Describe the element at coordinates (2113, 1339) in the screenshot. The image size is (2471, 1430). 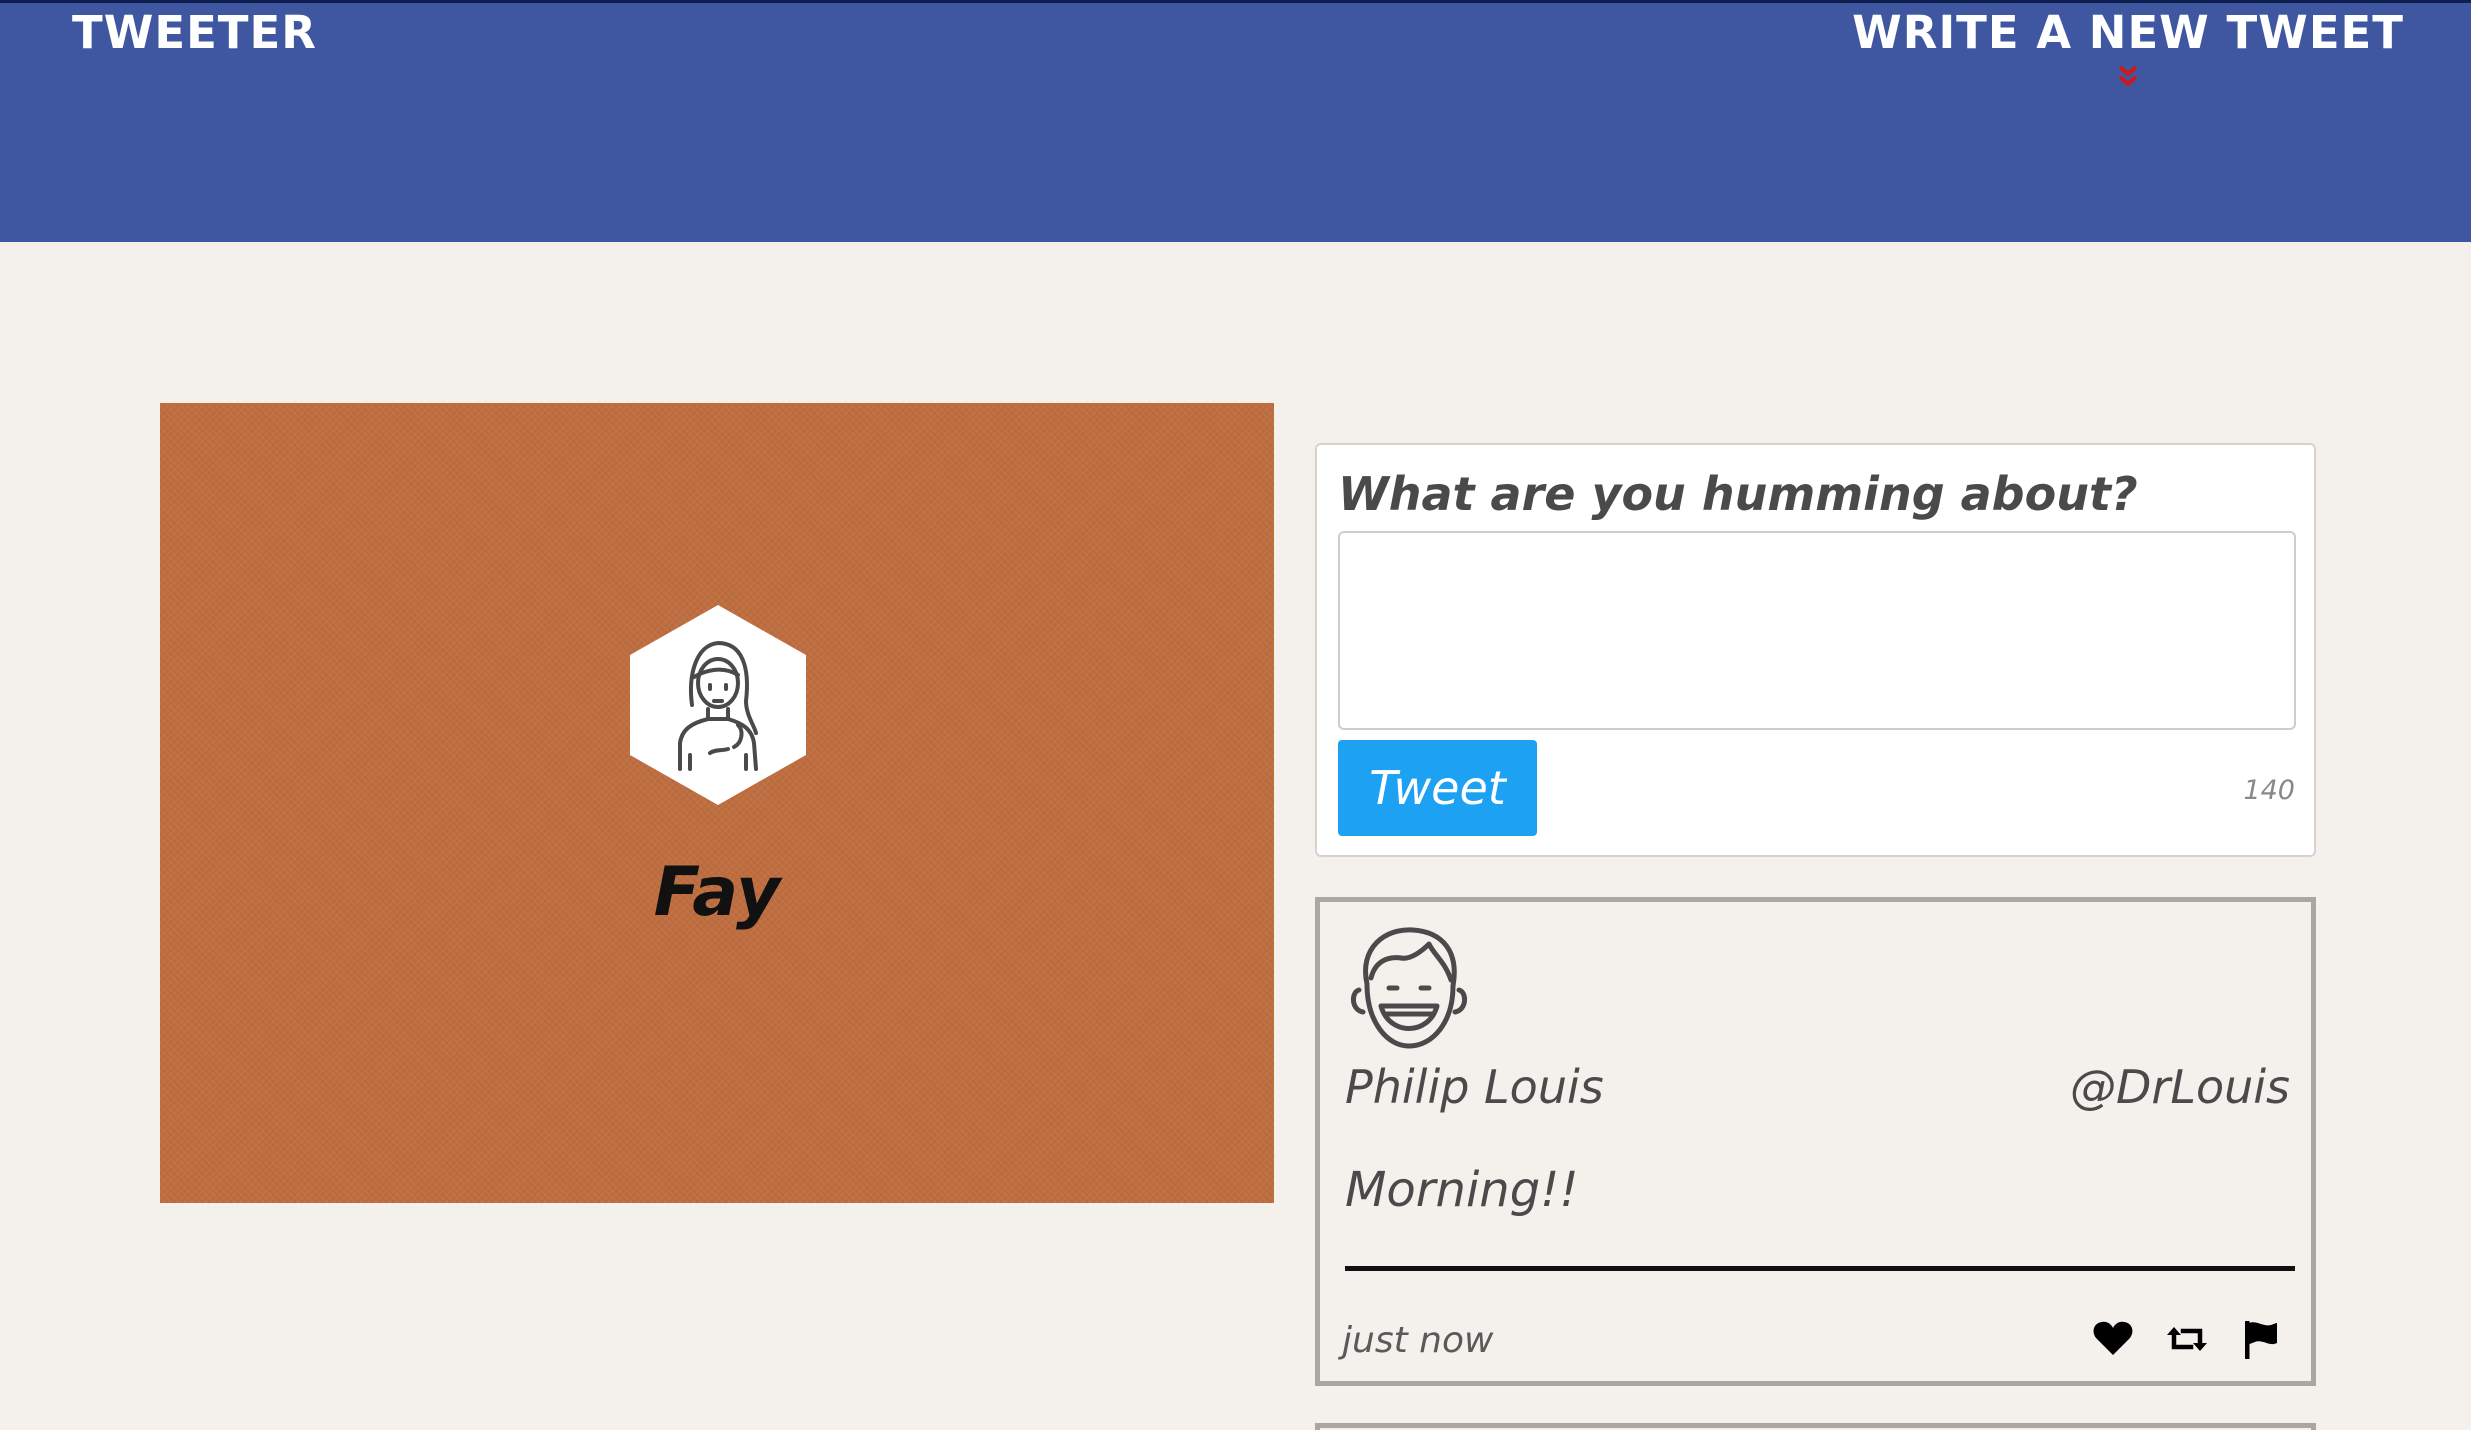
I see `heart-icon` at that location.